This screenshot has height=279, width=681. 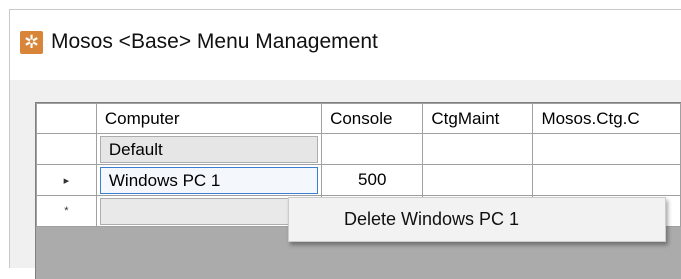 I want to click on new-row-asterisk-icon: *, so click(x=66, y=211).